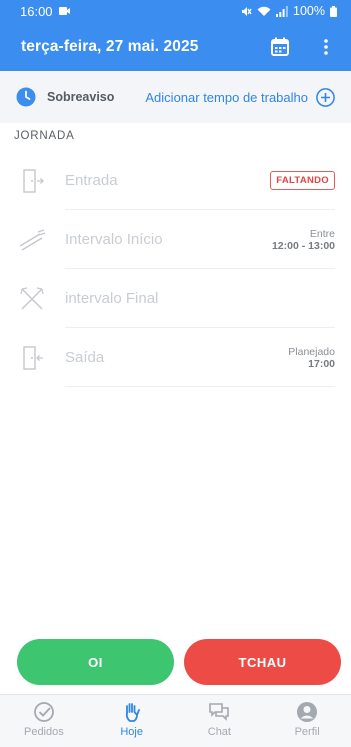 The image size is (351, 747). I want to click on app-bar: terça-feira, 27 mai. 2025, so click(175, 46).